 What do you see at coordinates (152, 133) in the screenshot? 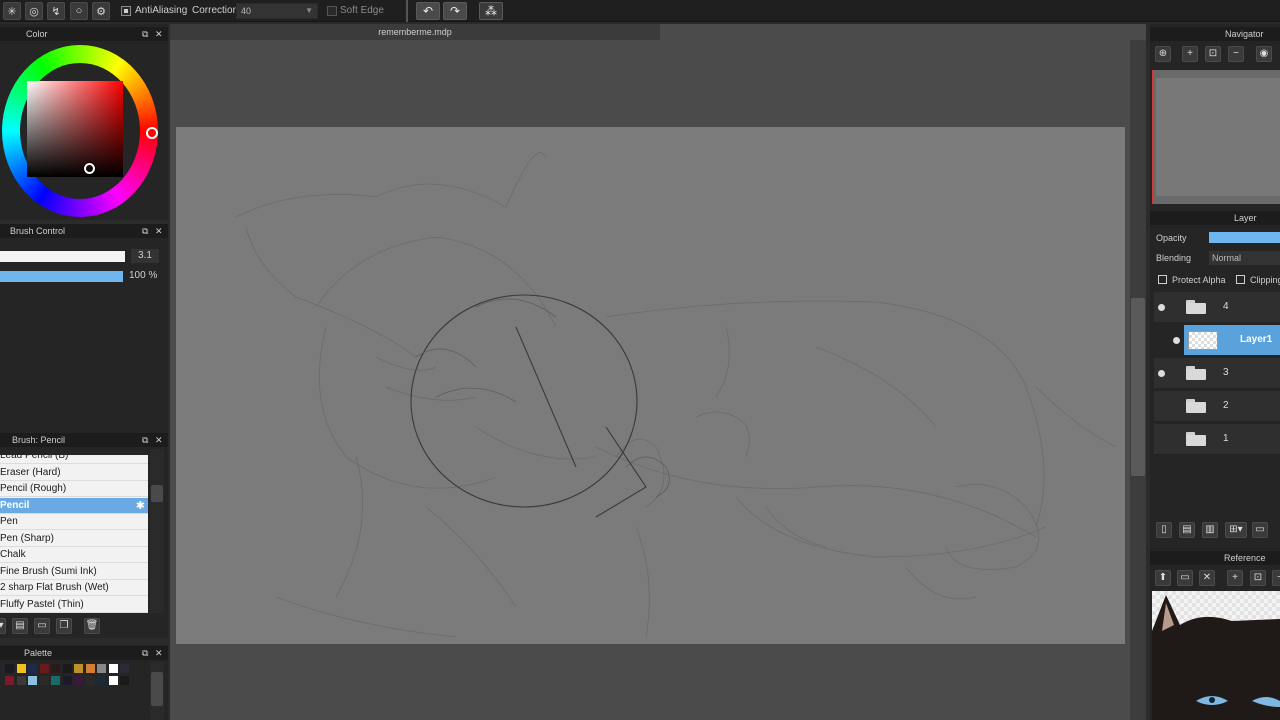
I see `hue-cursor` at bounding box center [152, 133].